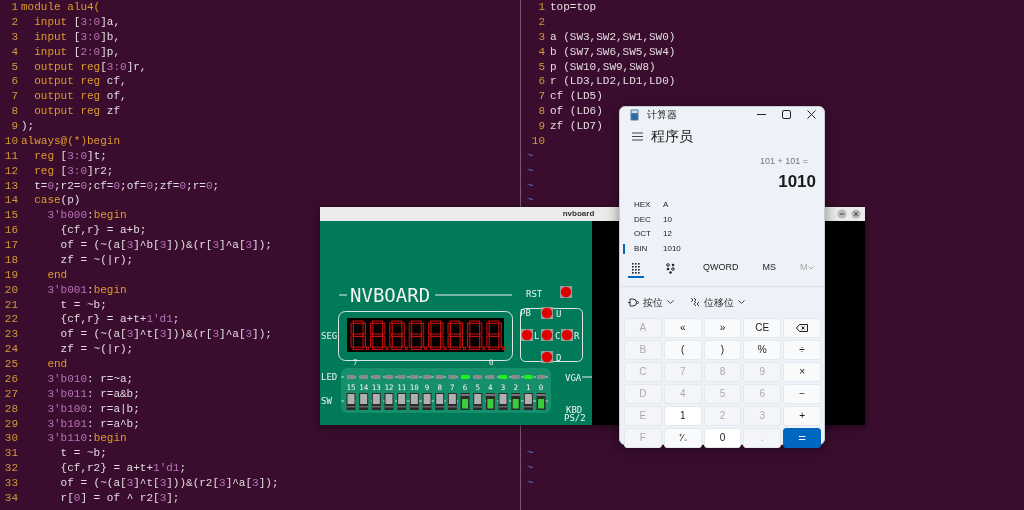 This screenshot has height=510, width=1024. Describe the element at coordinates (762, 327) in the screenshot. I see `key-button: CE` at that location.